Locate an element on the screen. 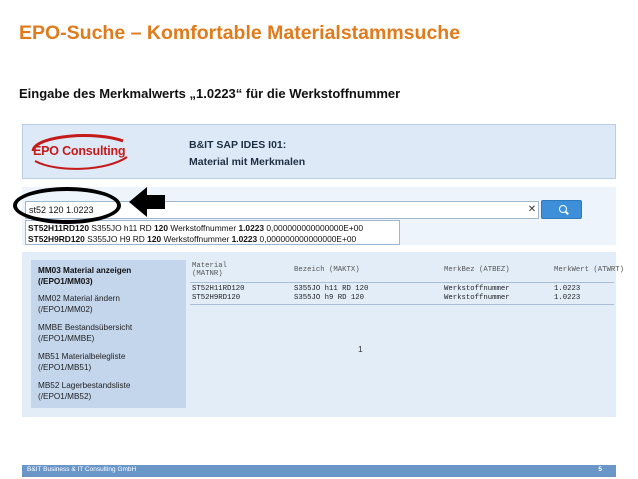 Image resolution: width=638 pixels, height=479 pixels. header-divider is located at coordinates (402, 282).